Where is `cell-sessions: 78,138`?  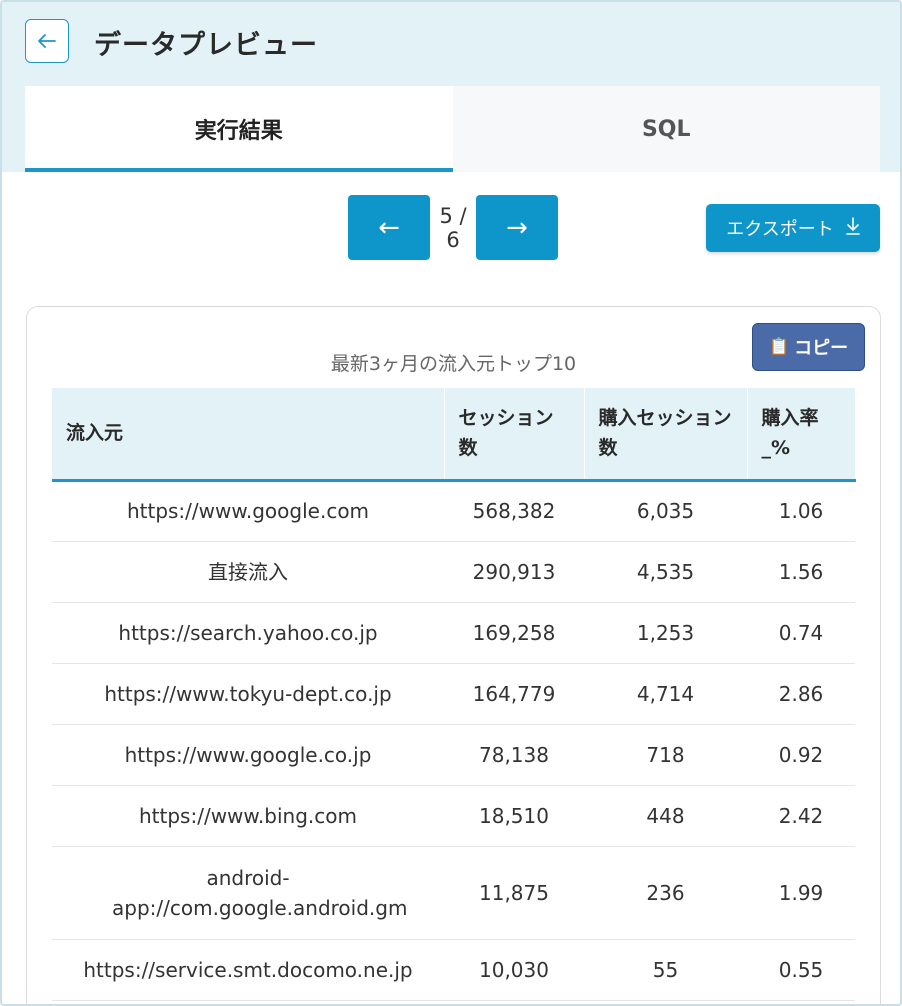
cell-sessions: 78,138 is located at coordinates (514, 755).